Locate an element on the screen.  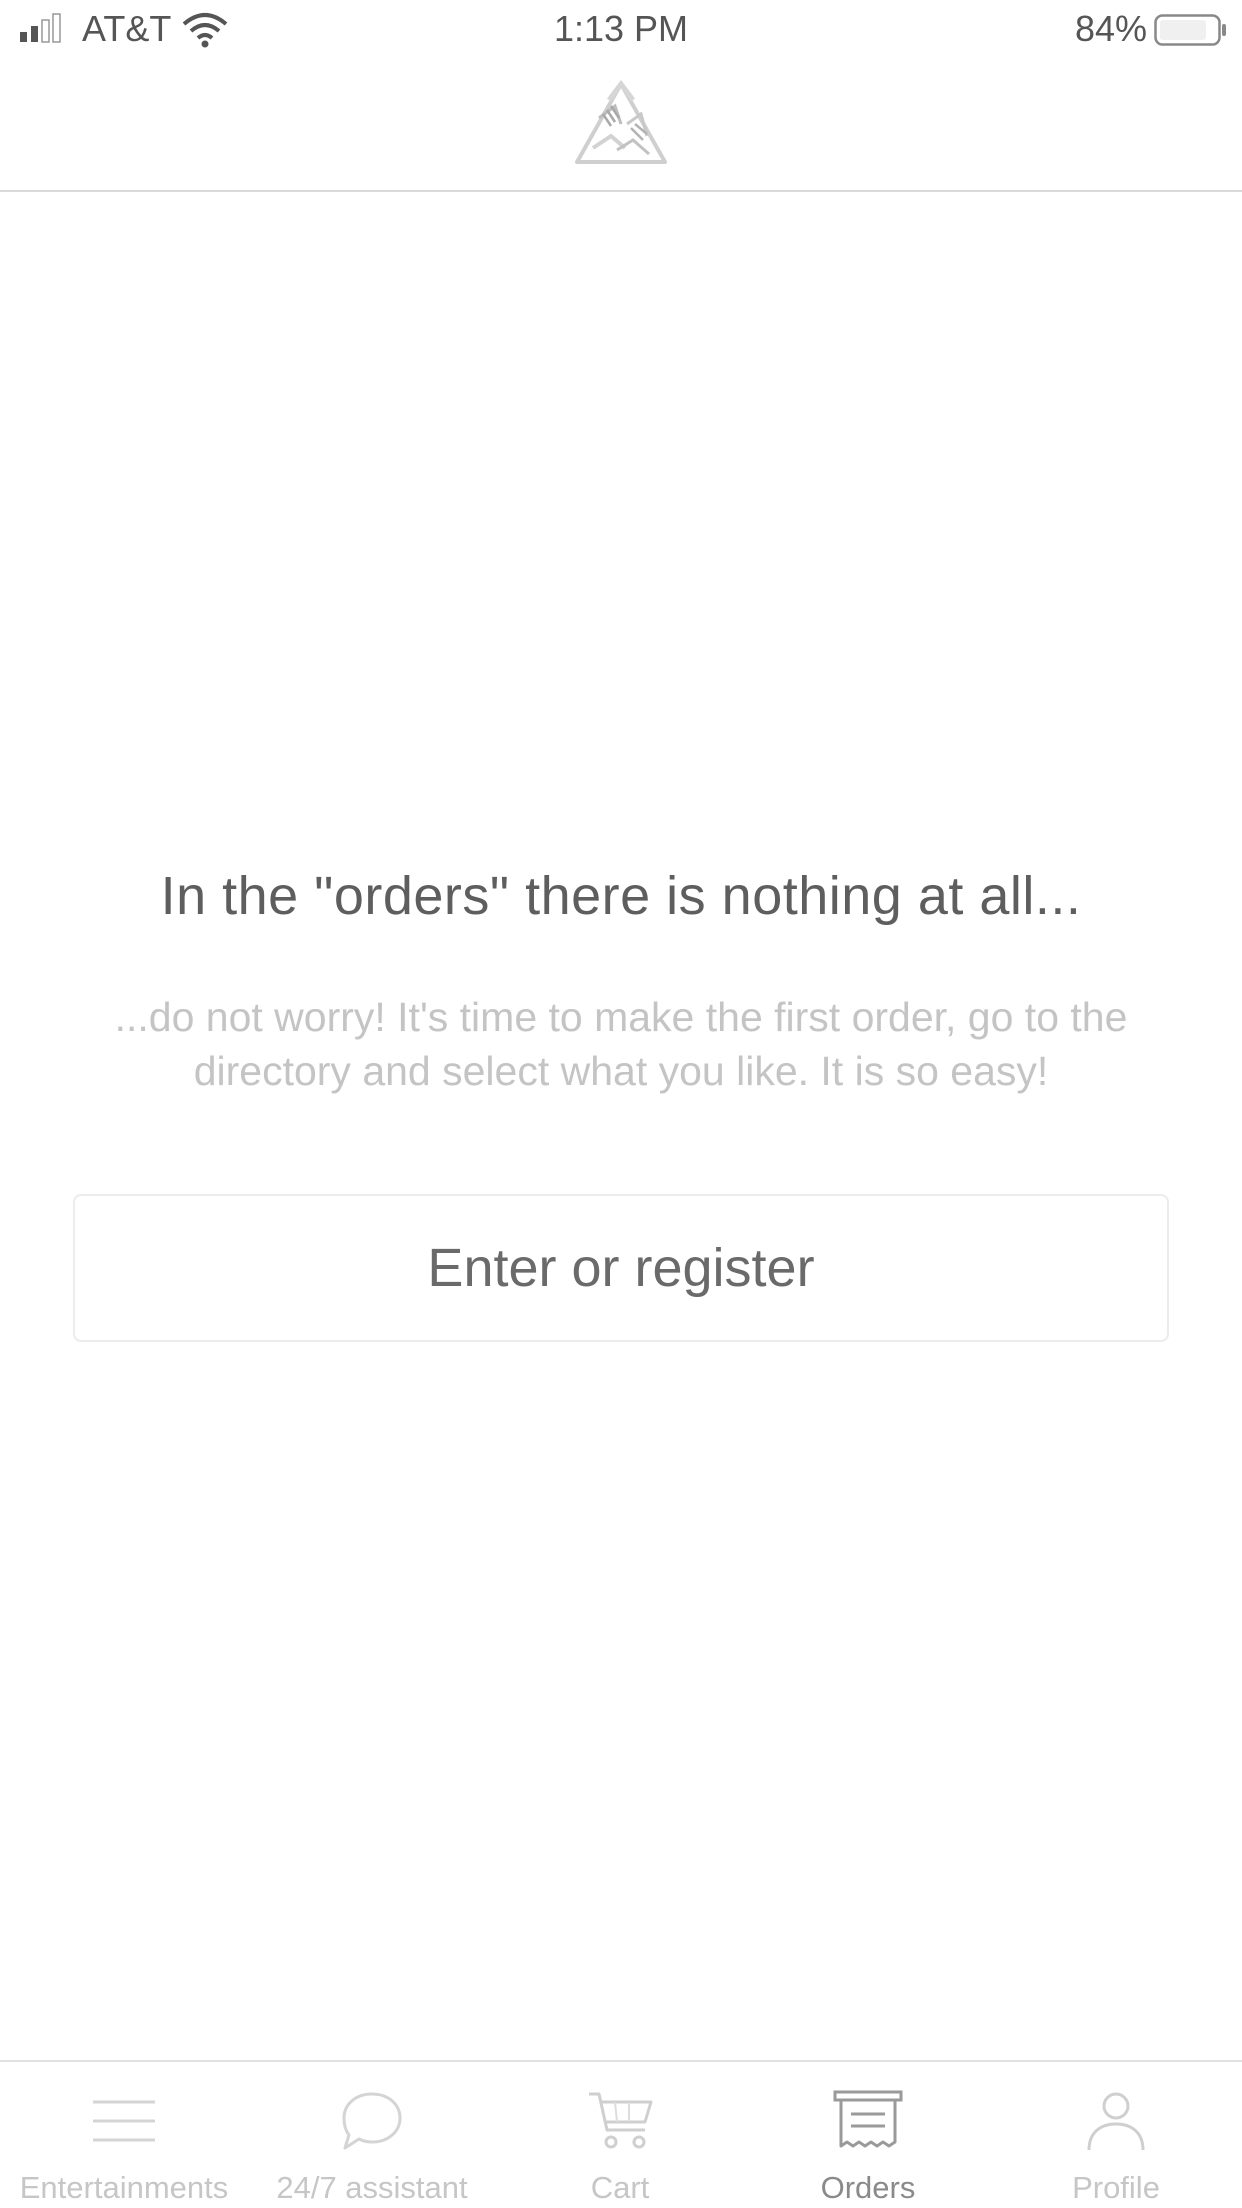
tab-orders: Orders is located at coordinates (868, 2135).